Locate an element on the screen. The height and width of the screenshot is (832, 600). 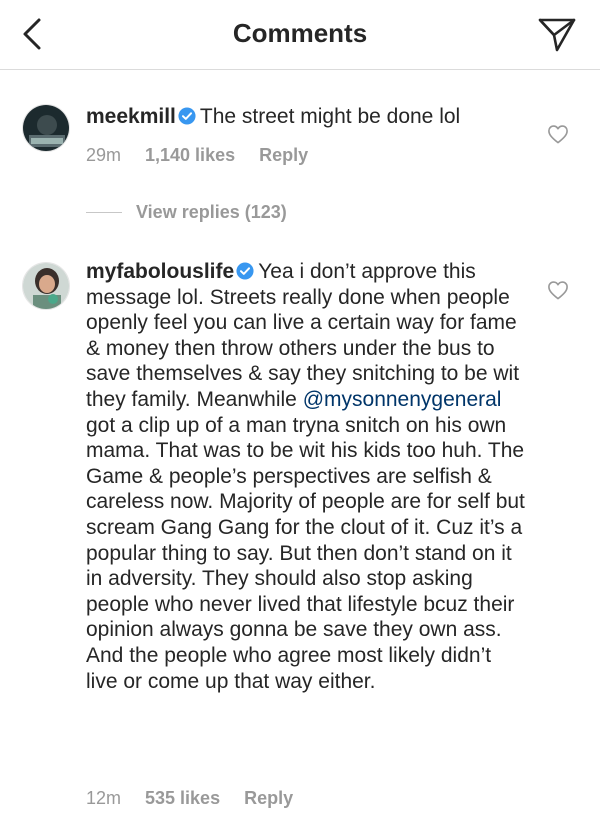
timestamp: 12m is located at coordinates (104, 798).